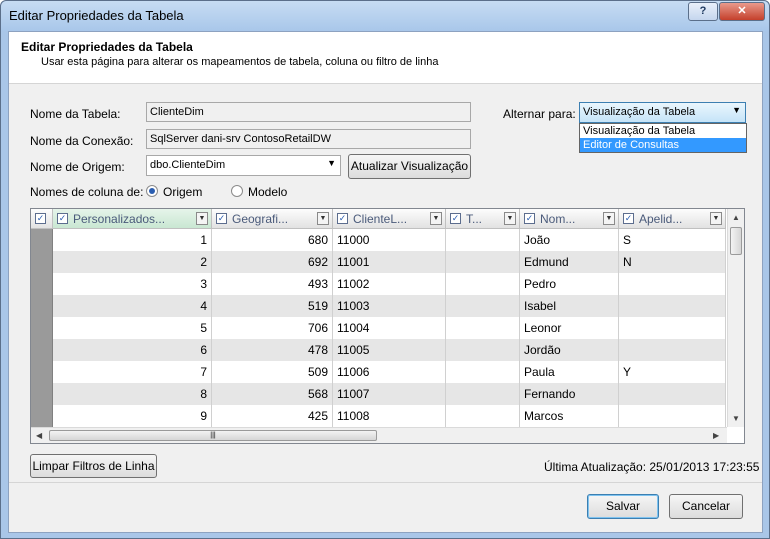 This screenshot has height=539, width=770. Describe the element at coordinates (735, 318) in the screenshot. I see `vertical-scrollbar: ▲ ▼` at that location.